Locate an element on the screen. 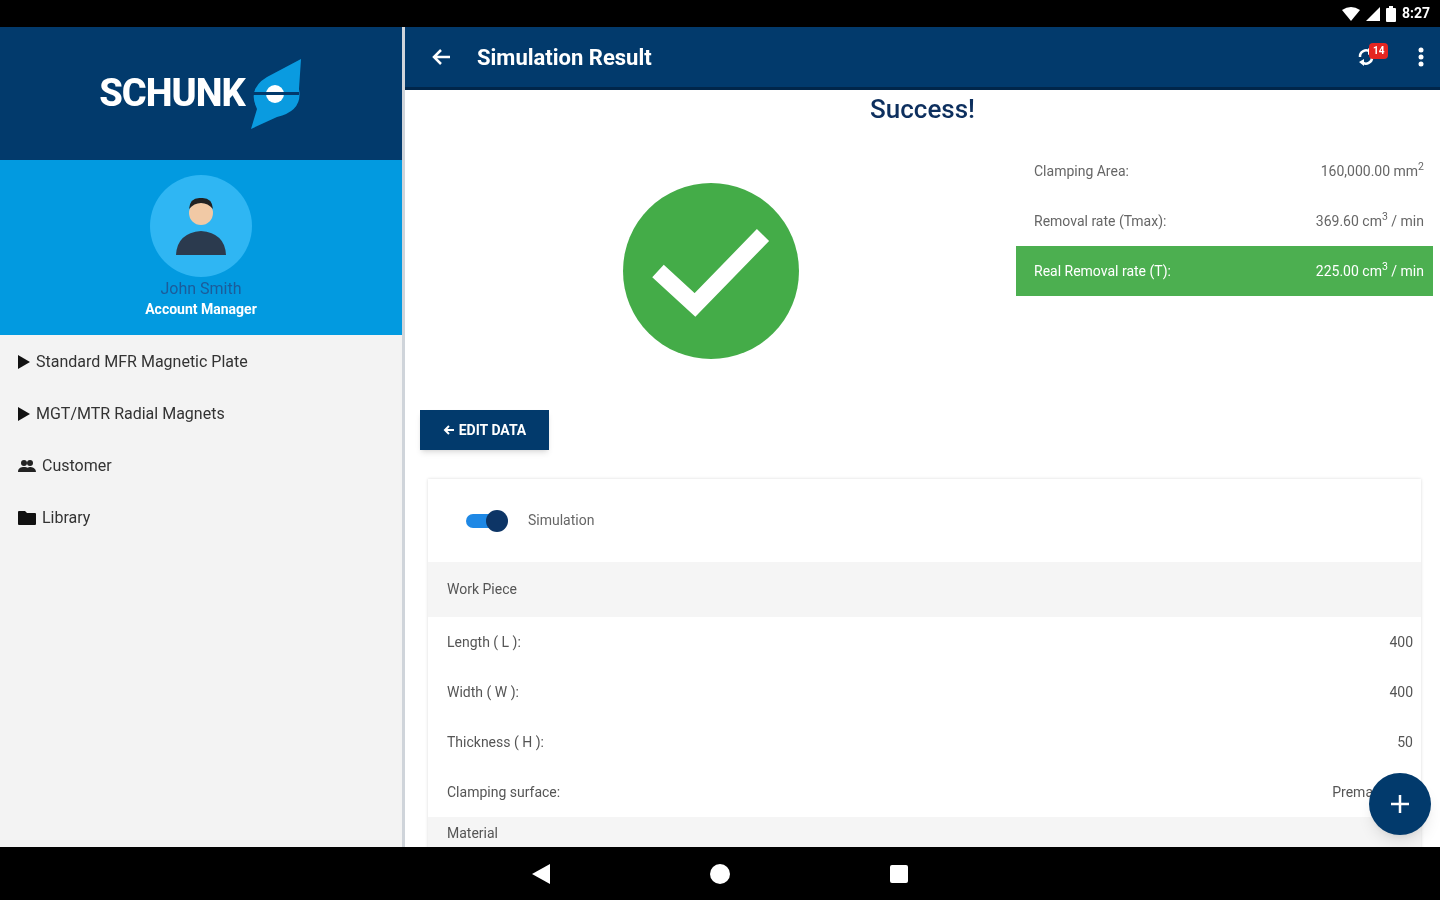 The image size is (1440, 900). sidebar-item: Customer is located at coordinates (201, 466).